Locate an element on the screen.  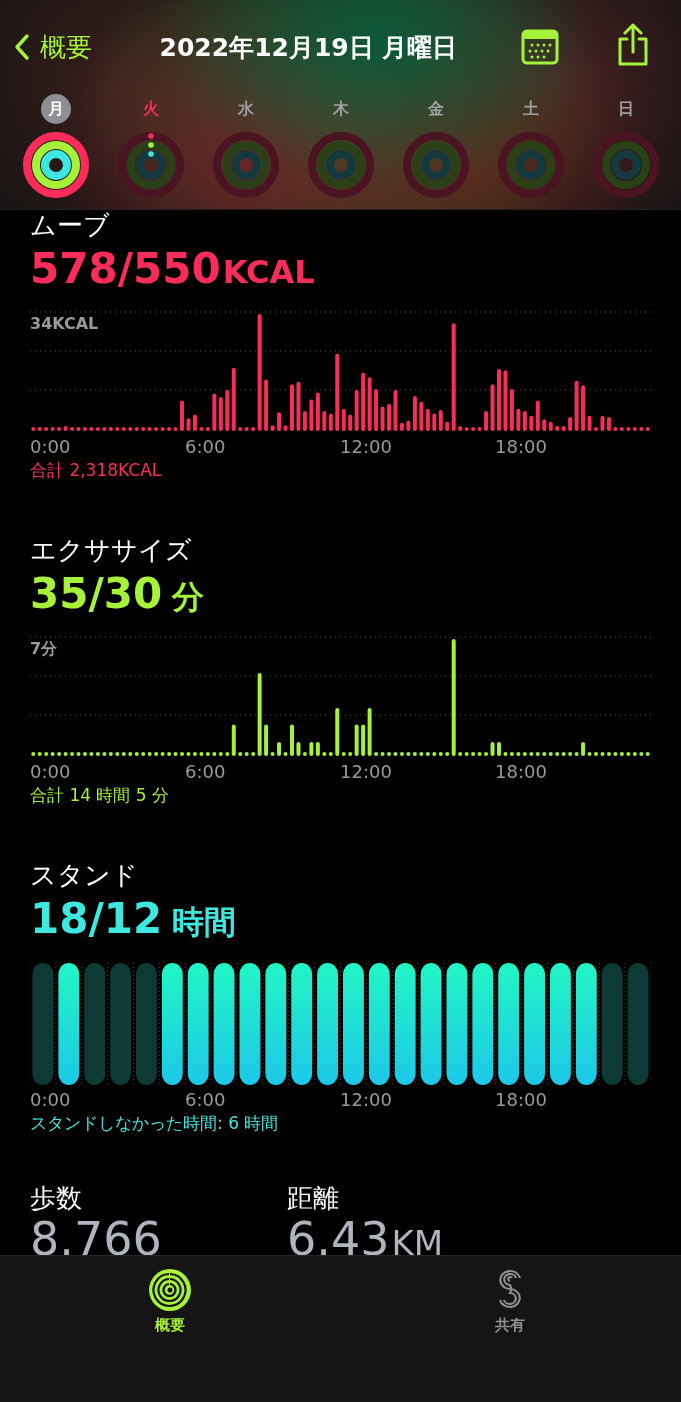
goal-value: 35/30 is located at coordinates (96, 593).